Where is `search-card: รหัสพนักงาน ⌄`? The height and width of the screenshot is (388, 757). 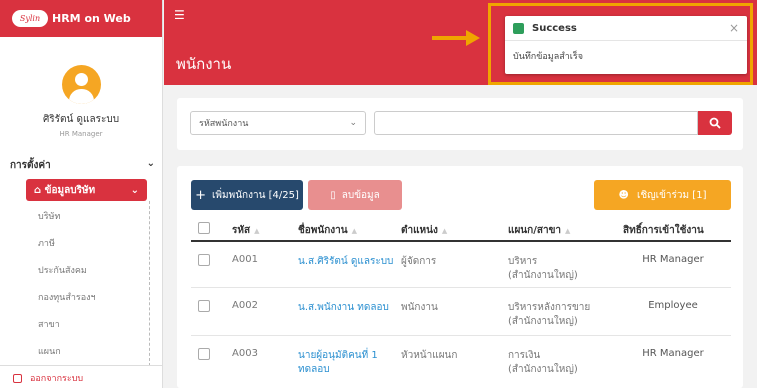 search-card: รหัสพนักงาน ⌄ is located at coordinates (460, 124).